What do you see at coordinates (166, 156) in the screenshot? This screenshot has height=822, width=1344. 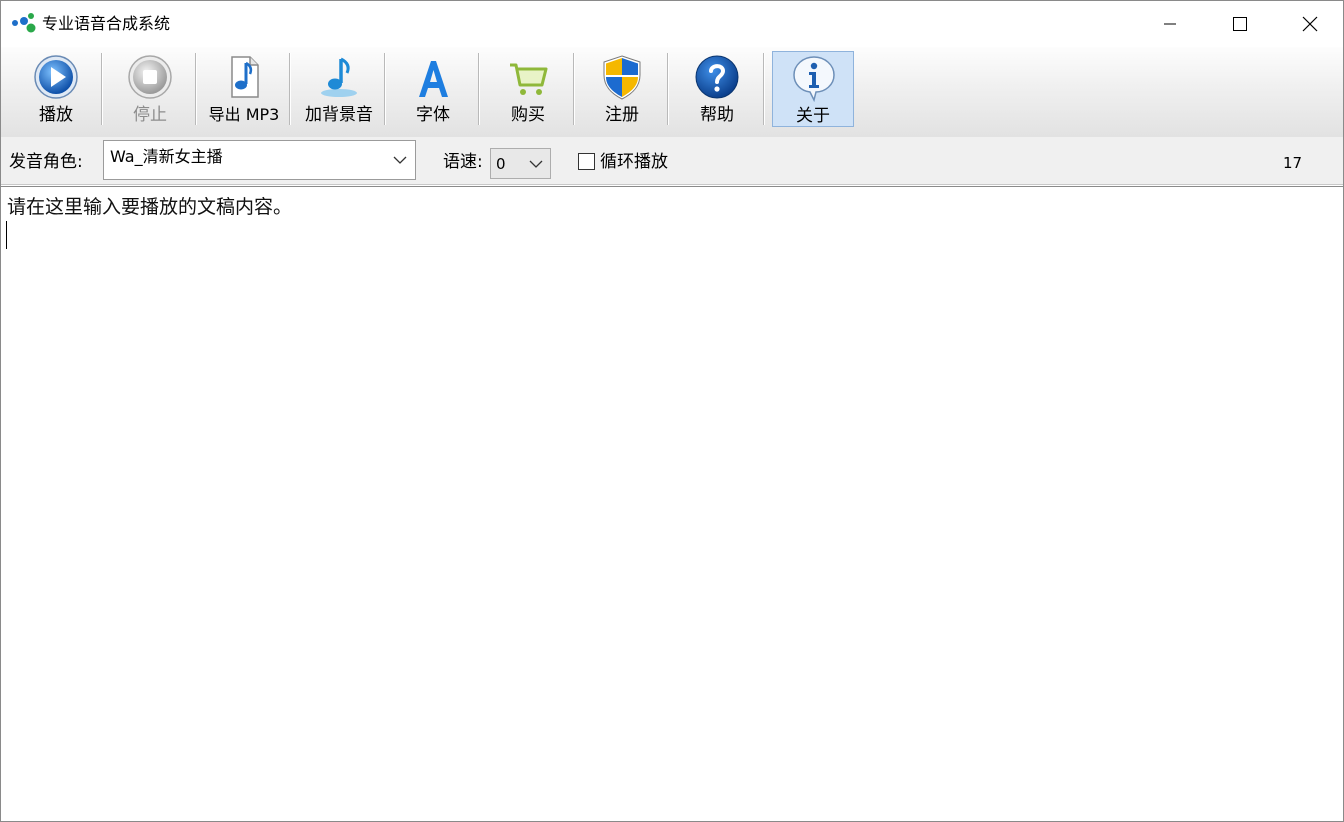 I see `voice-role-value: Wa_清新女主播` at bounding box center [166, 156].